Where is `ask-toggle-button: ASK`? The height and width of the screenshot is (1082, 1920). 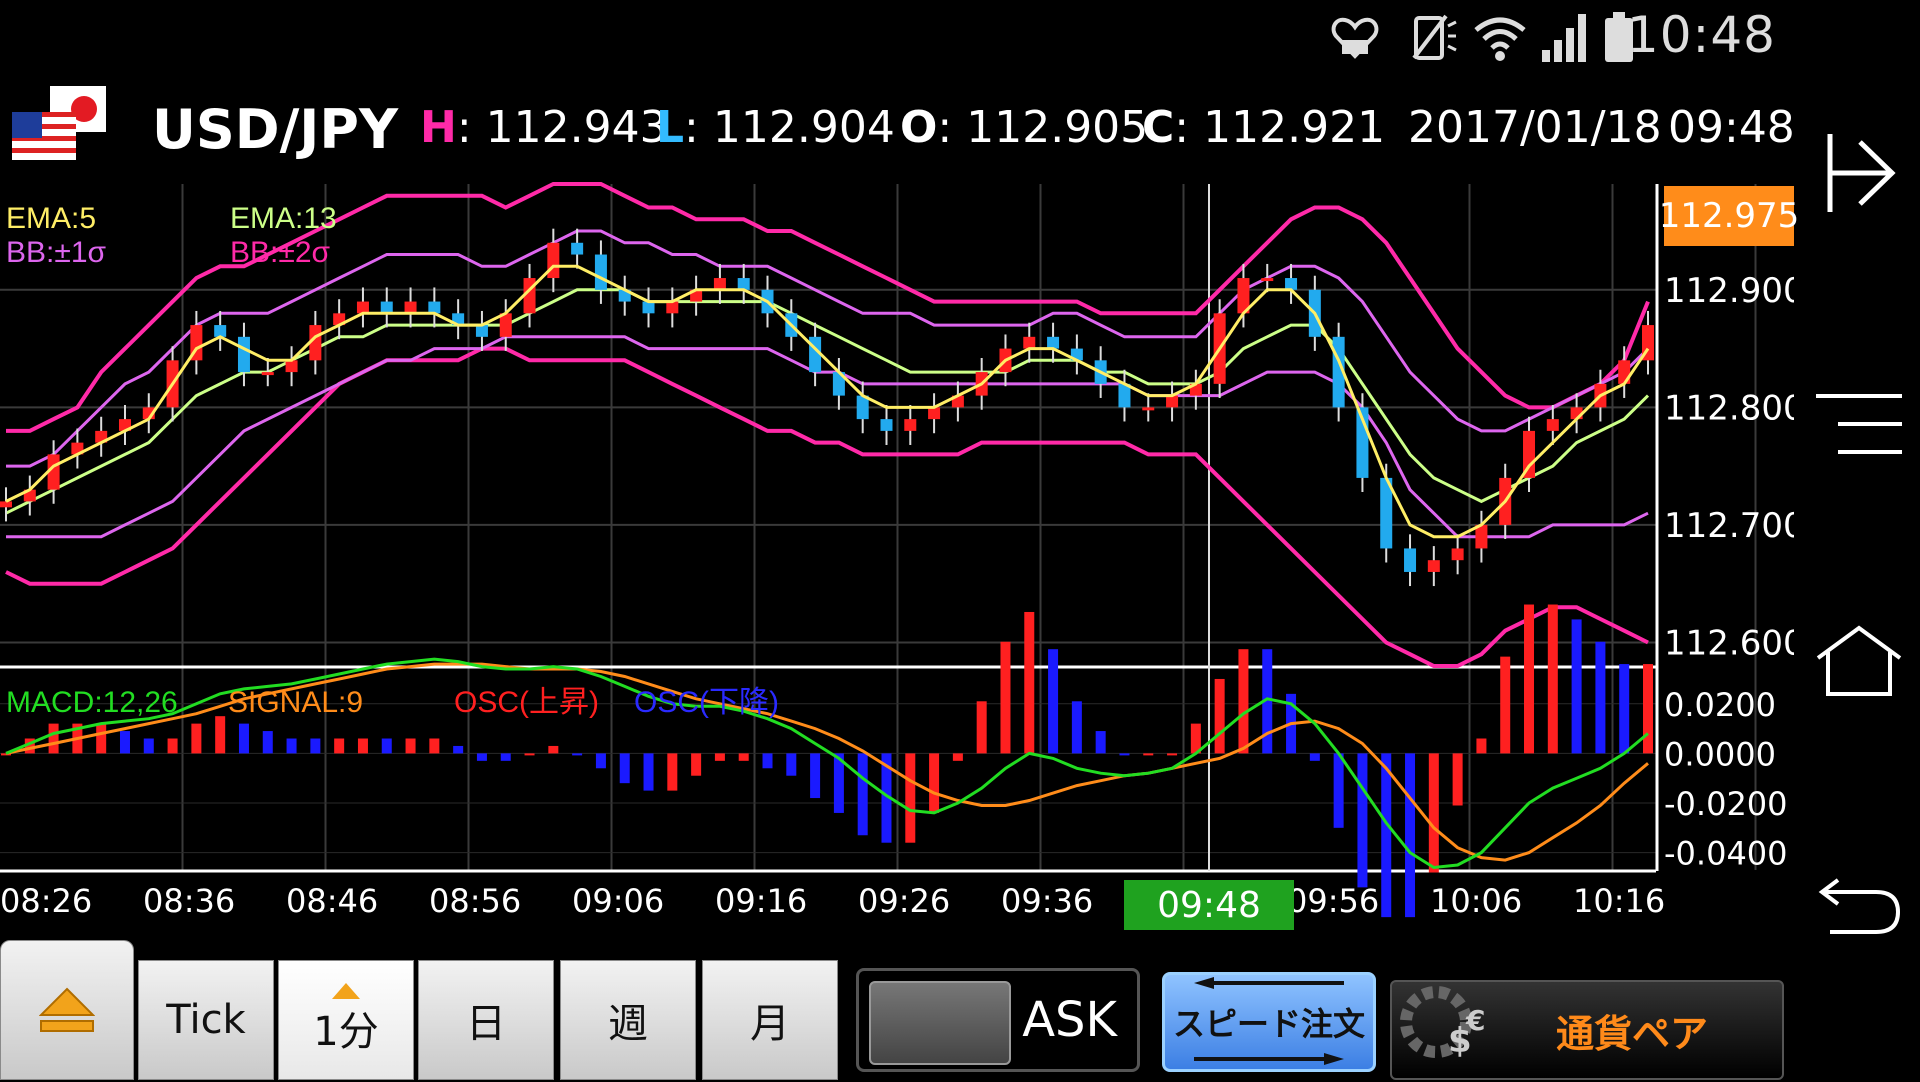 ask-toggle-button: ASK is located at coordinates (998, 1020).